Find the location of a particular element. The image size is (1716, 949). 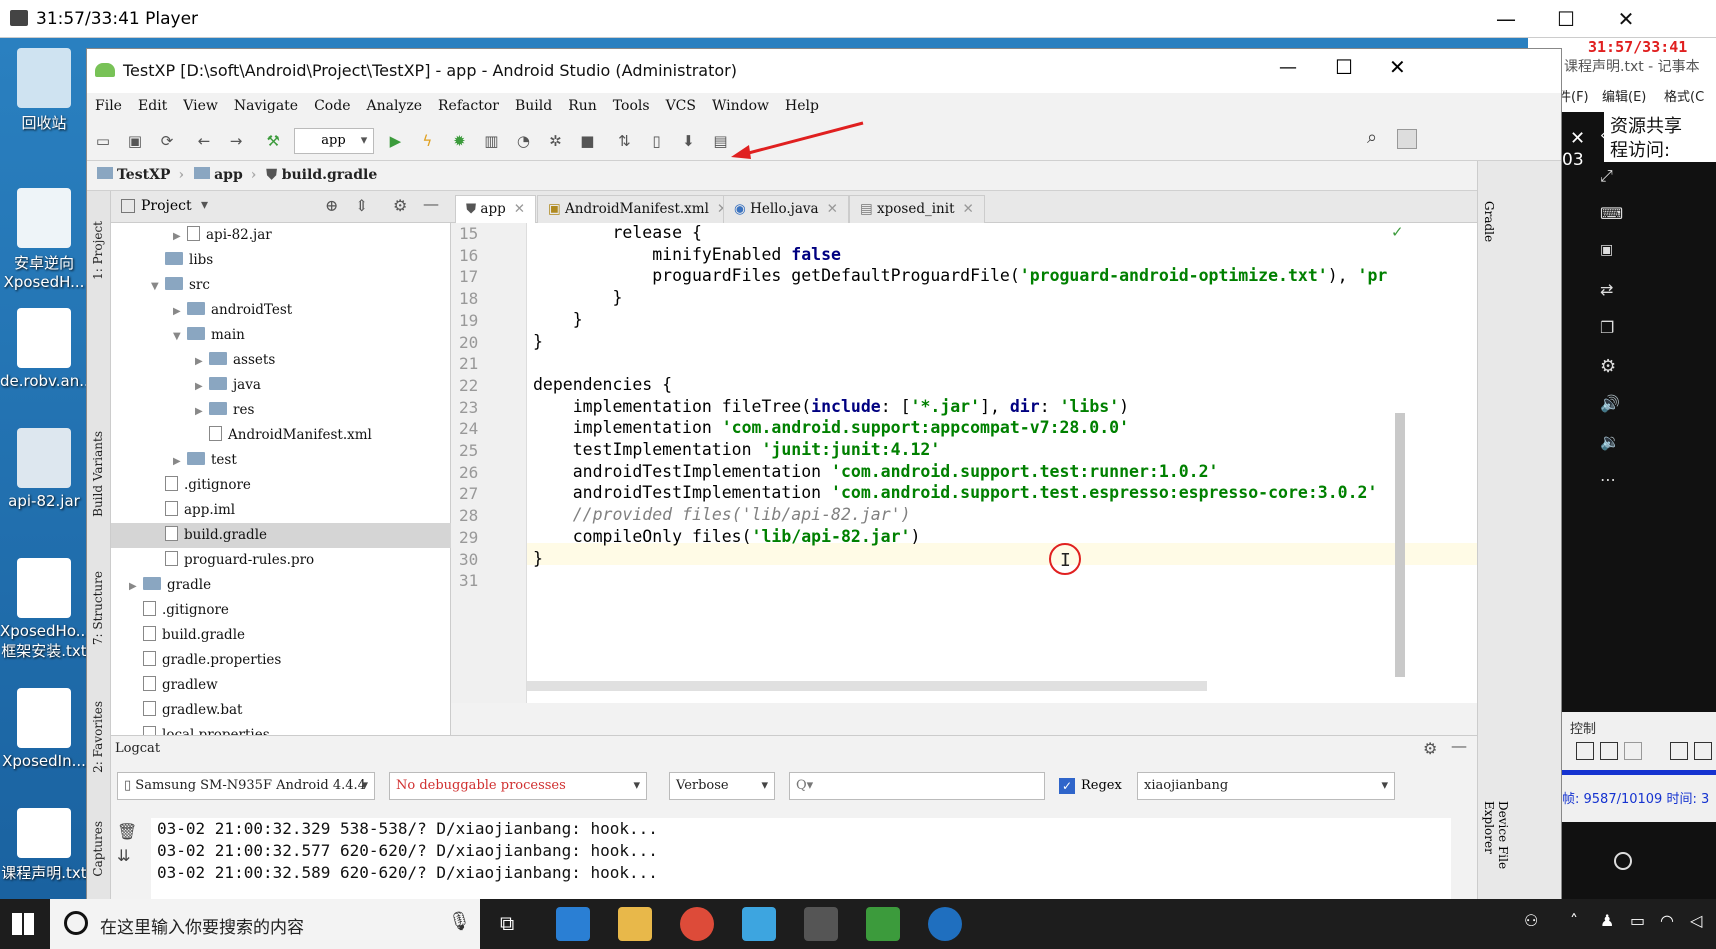

gx8-icon is located at coordinates (945, 924).